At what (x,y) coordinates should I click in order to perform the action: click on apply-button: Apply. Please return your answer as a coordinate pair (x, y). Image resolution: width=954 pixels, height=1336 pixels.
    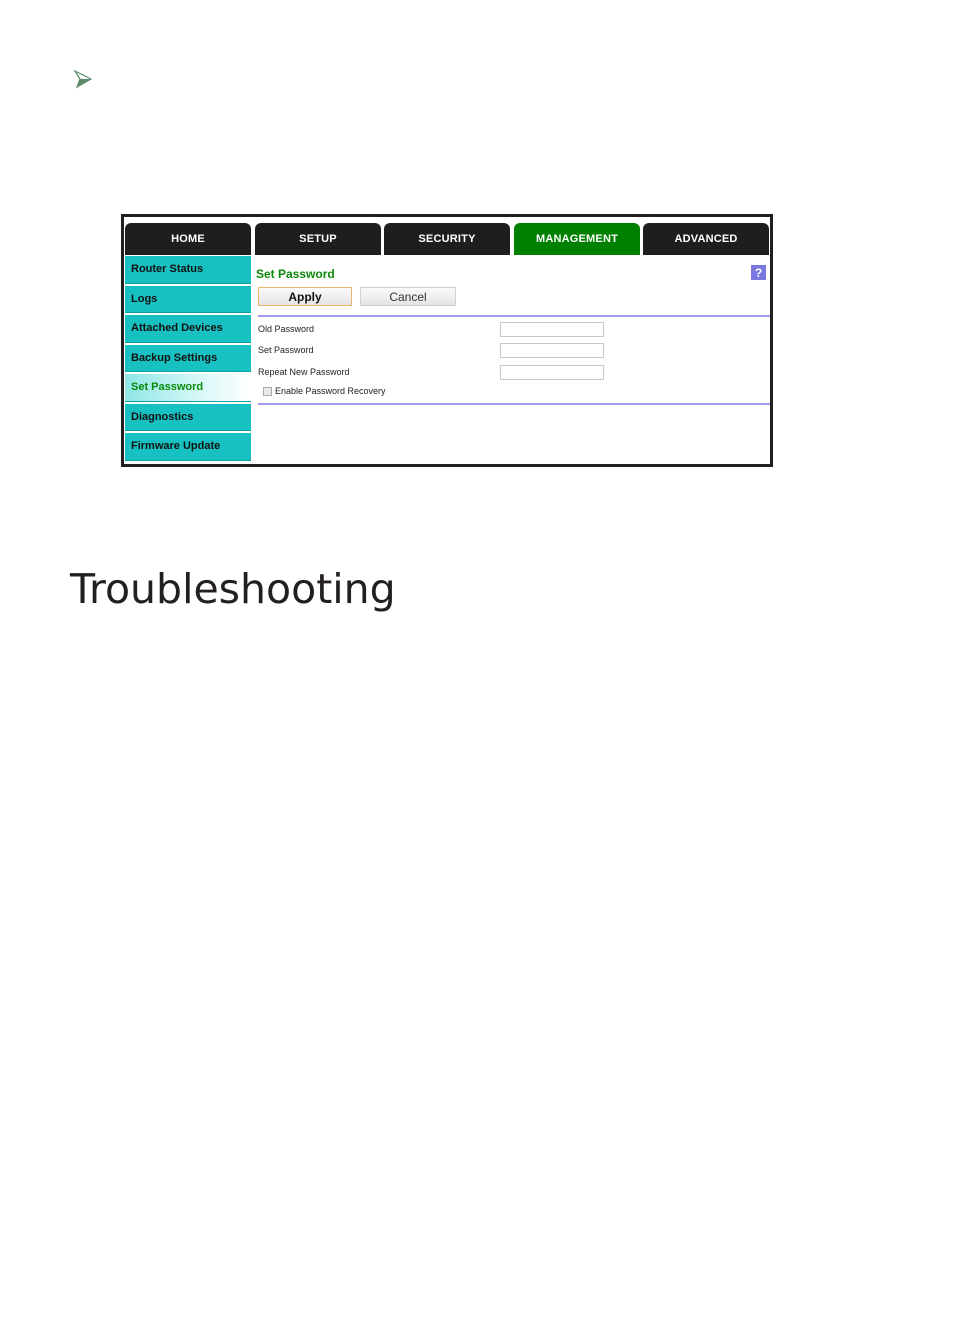
    Looking at the image, I should click on (305, 296).